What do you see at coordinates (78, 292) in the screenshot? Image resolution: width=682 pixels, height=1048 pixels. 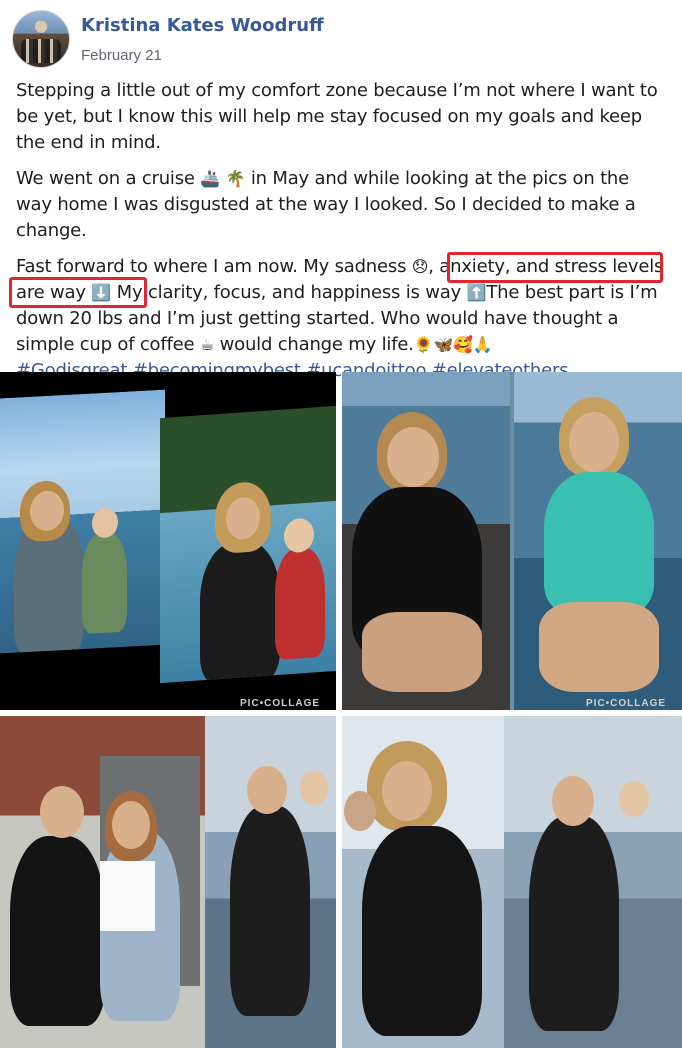 I see `highlight-box-down-20-lbs` at bounding box center [78, 292].